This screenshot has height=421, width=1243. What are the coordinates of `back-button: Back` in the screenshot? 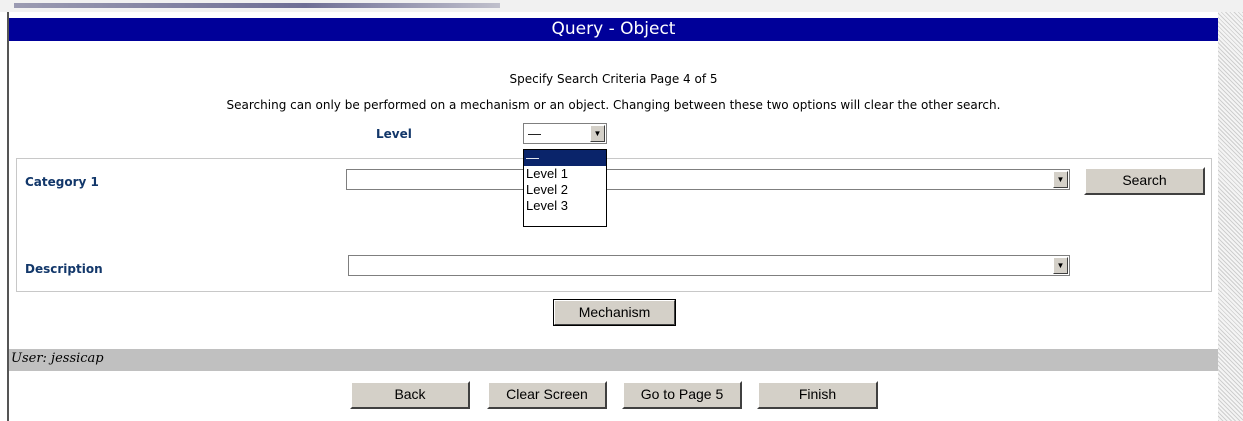 It's located at (410, 395).